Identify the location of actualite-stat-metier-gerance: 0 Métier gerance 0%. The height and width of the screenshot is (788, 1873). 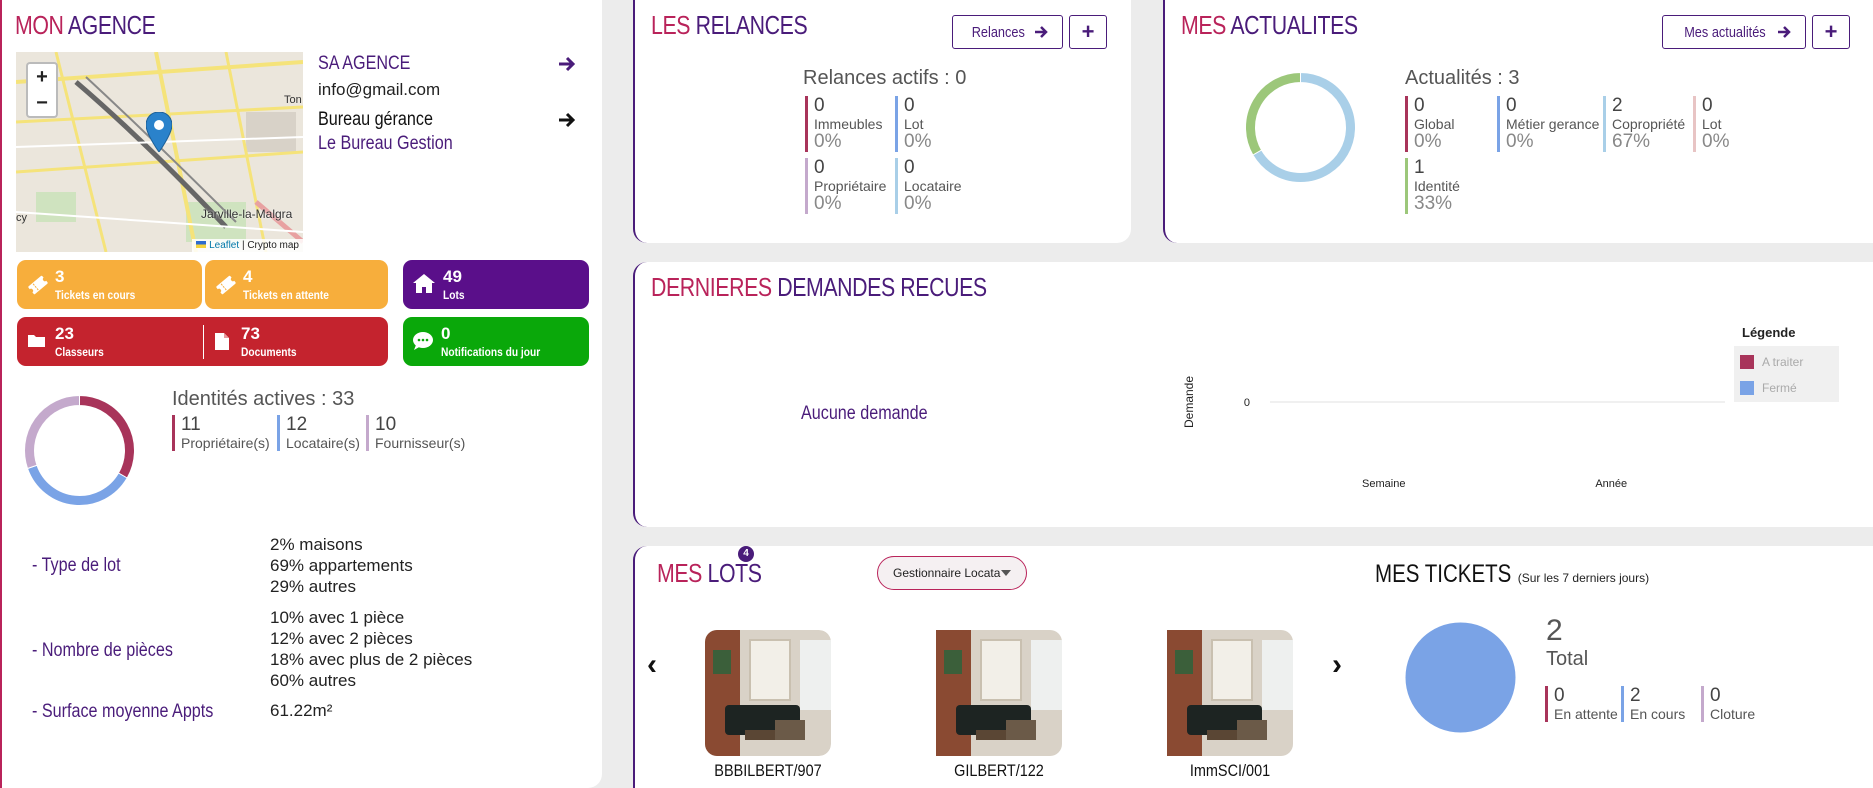
(1548, 124).